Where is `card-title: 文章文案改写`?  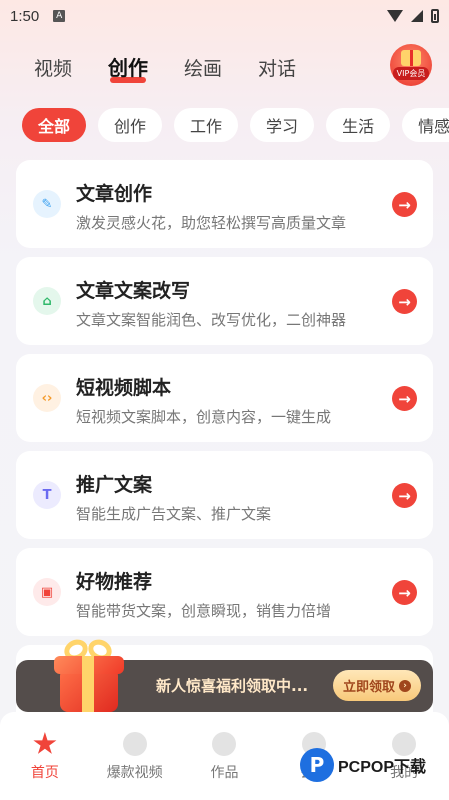 card-title: 文章文案改写 is located at coordinates (133, 291).